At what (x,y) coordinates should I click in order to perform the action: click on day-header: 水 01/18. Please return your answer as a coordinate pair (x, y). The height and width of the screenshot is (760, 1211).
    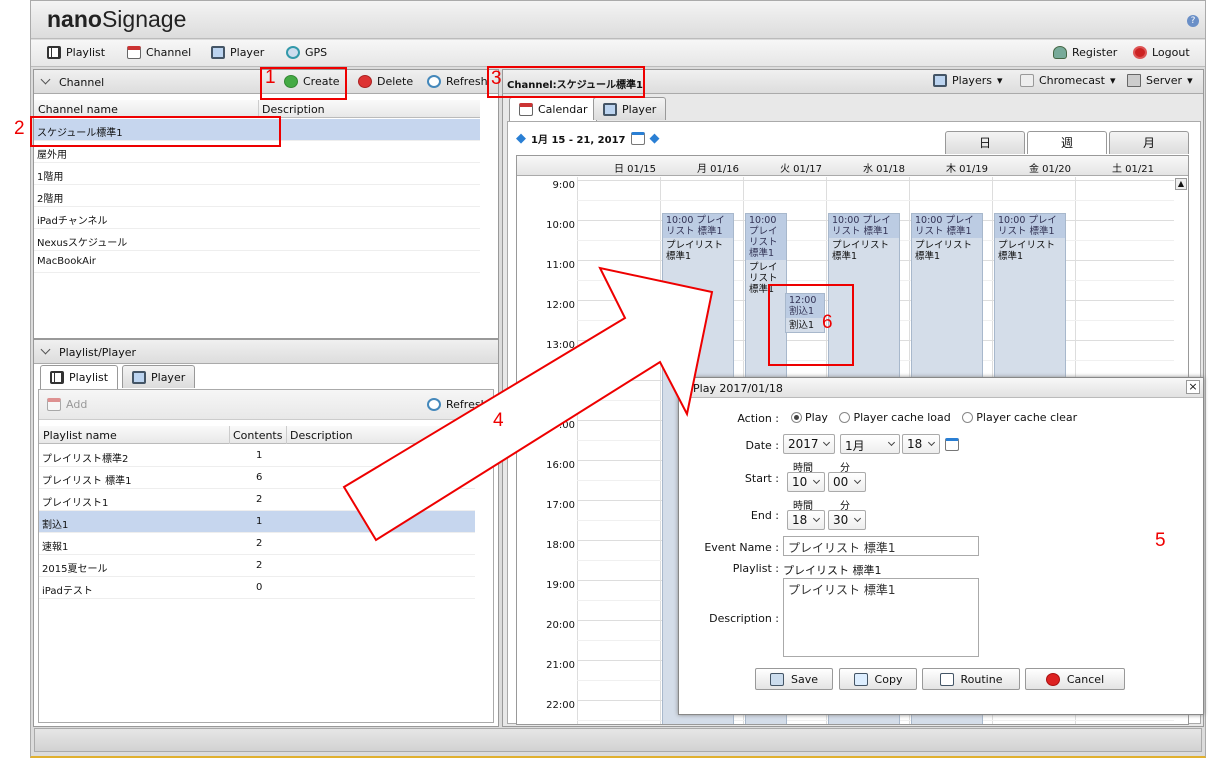
    Looking at the image, I should click on (865, 167).